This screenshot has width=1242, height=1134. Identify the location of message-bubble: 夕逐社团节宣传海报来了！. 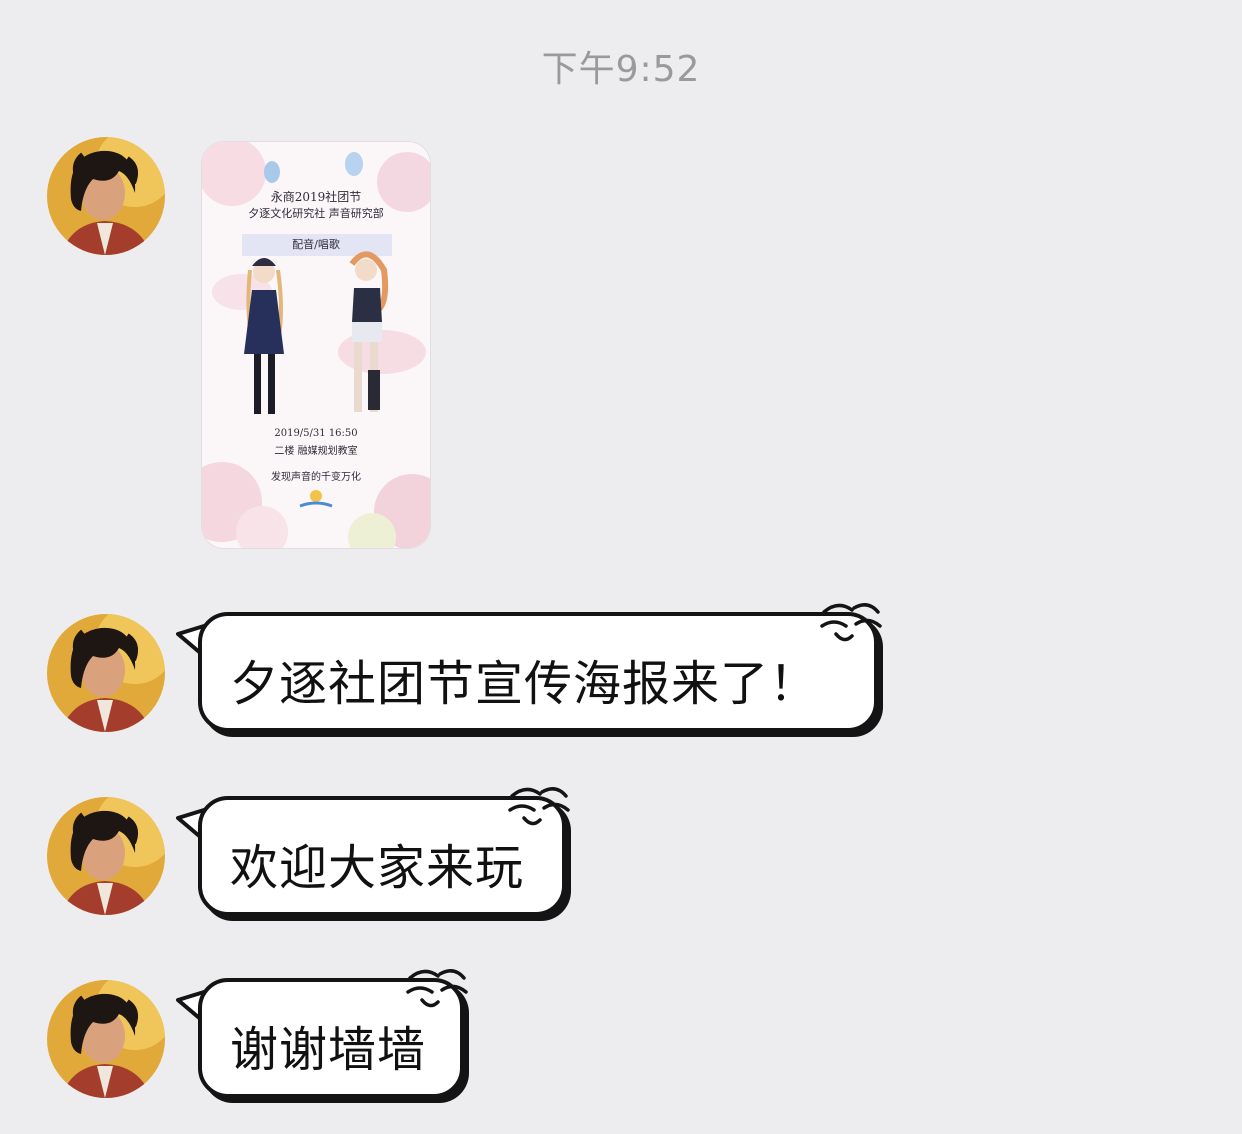
(529, 670).